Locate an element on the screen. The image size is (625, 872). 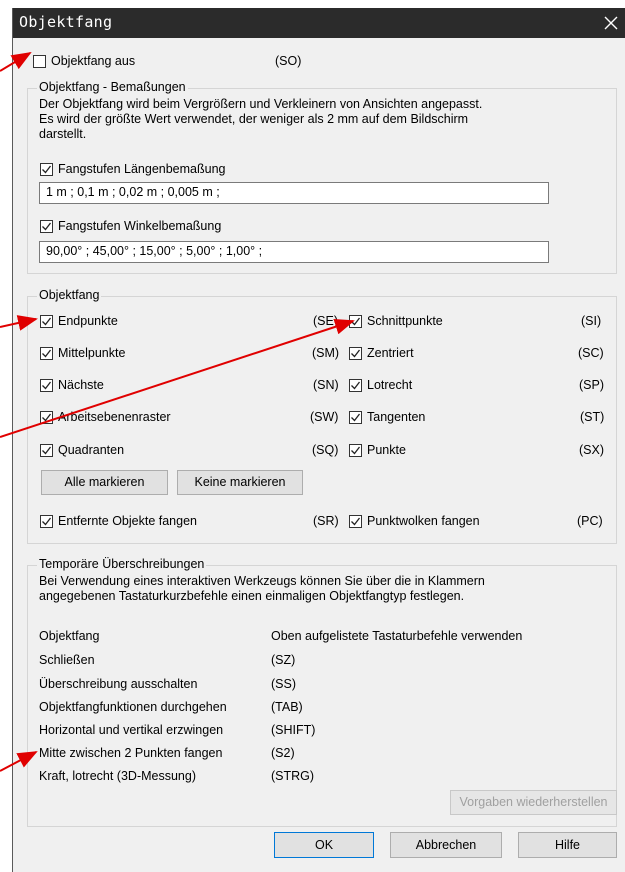
overrides-group-title: Temporäre Überschreibungen is located at coordinates (122, 564).